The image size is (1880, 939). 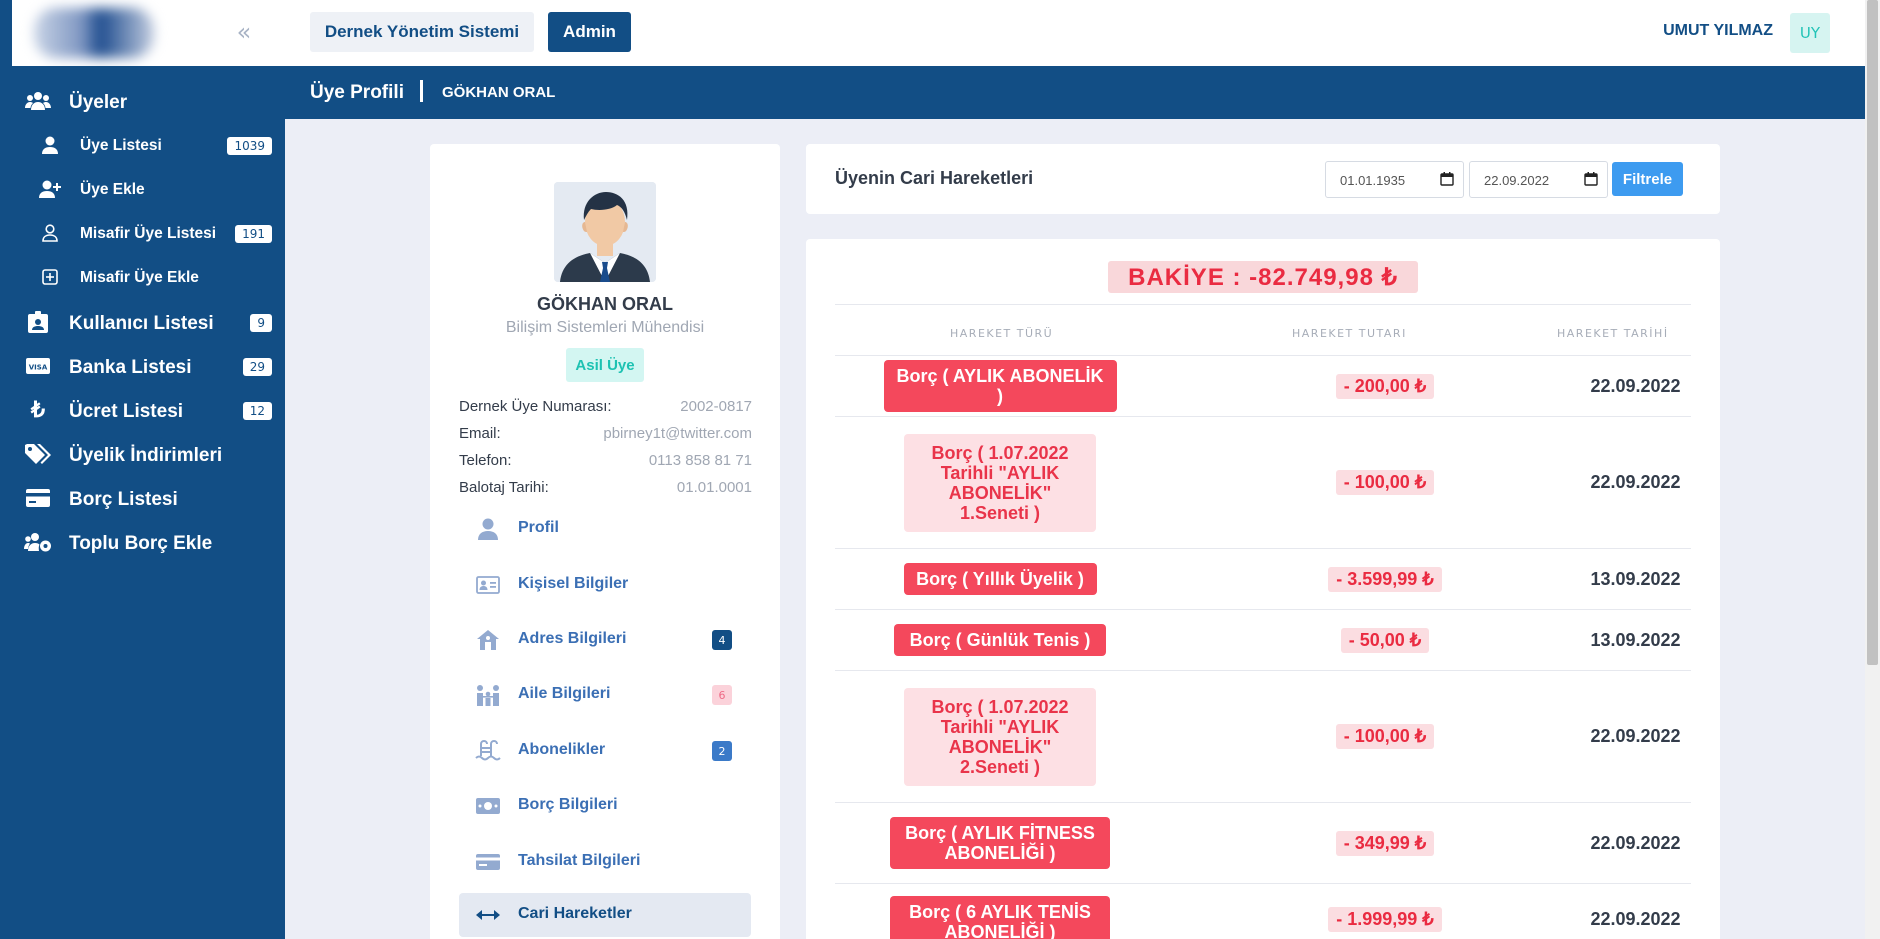 I want to click on start-date-input: 01.01.1935, so click(x=1394, y=179).